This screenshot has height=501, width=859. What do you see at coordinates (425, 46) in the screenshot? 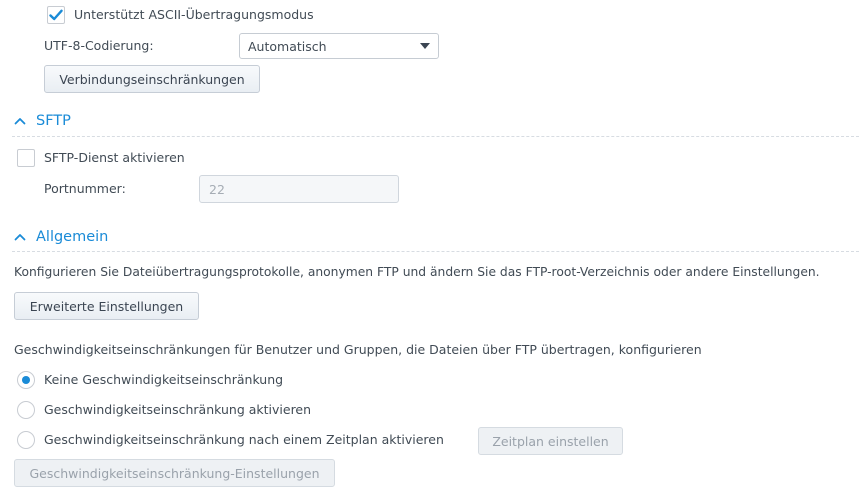
I see `chevron-down-icon` at bounding box center [425, 46].